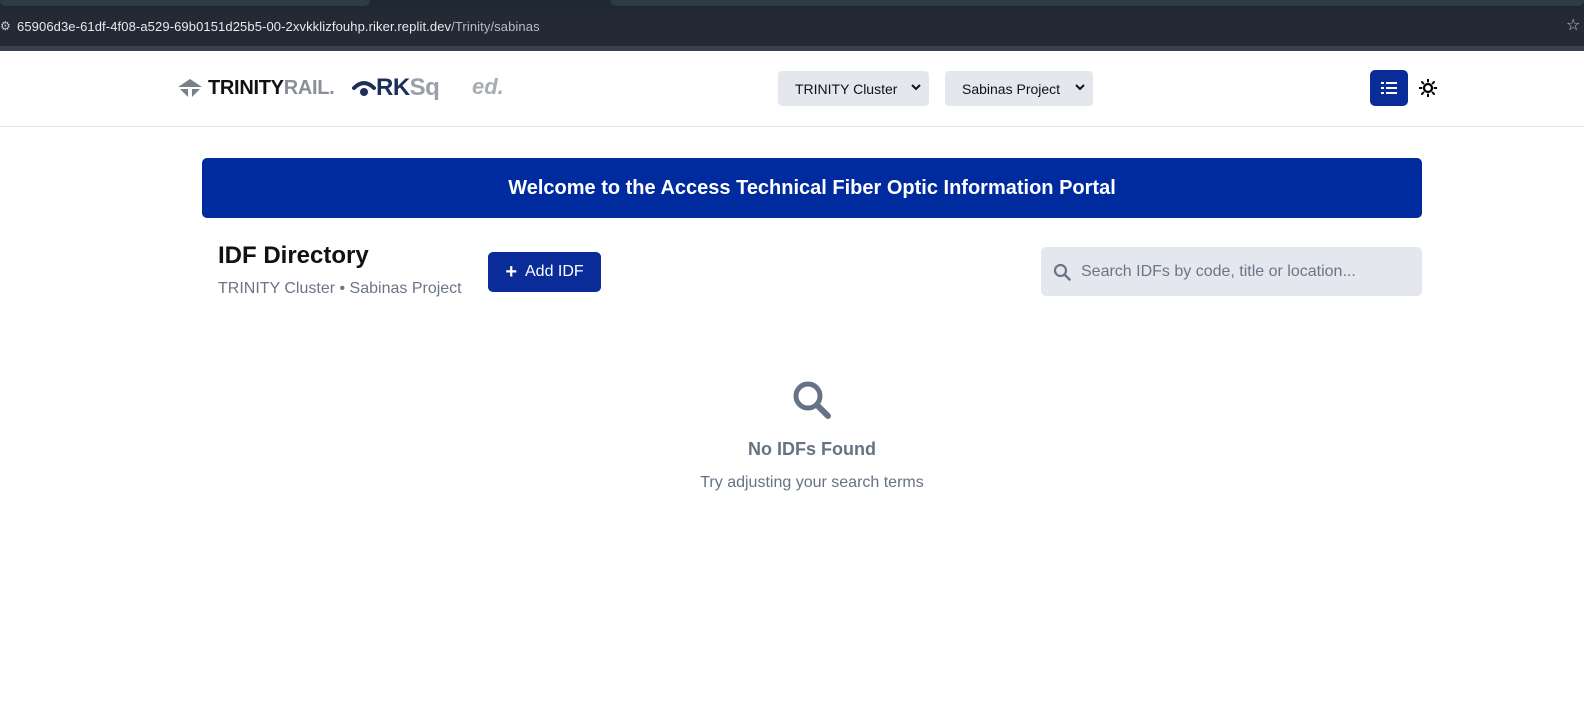 Image resolution: width=1584 pixels, height=724 pixels. Describe the element at coordinates (1246, 271) in the screenshot. I see `search-input` at that location.